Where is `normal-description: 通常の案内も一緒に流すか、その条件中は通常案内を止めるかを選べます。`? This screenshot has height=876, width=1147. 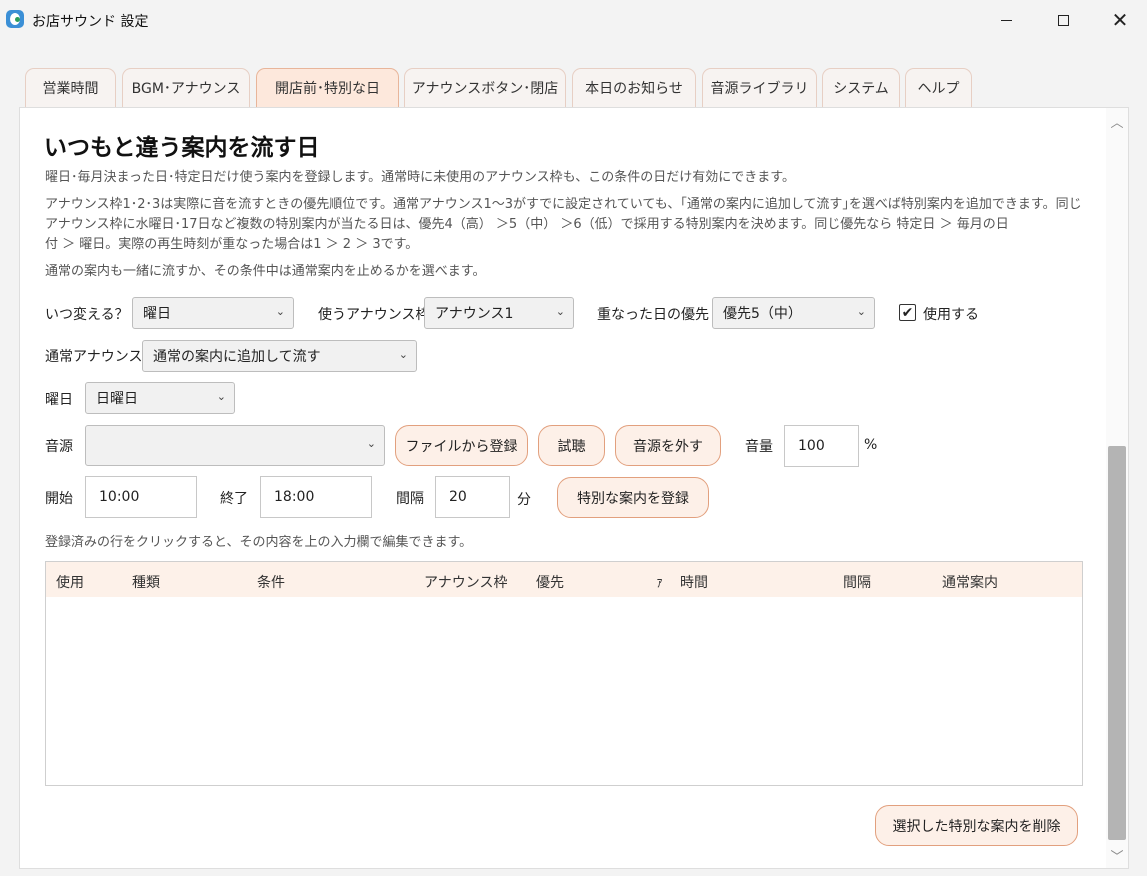
normal-description: 通常の案内も一緒に流すか、その条件中は通常案内を止めるかを選べます。 is located at coordinates (265, 271).